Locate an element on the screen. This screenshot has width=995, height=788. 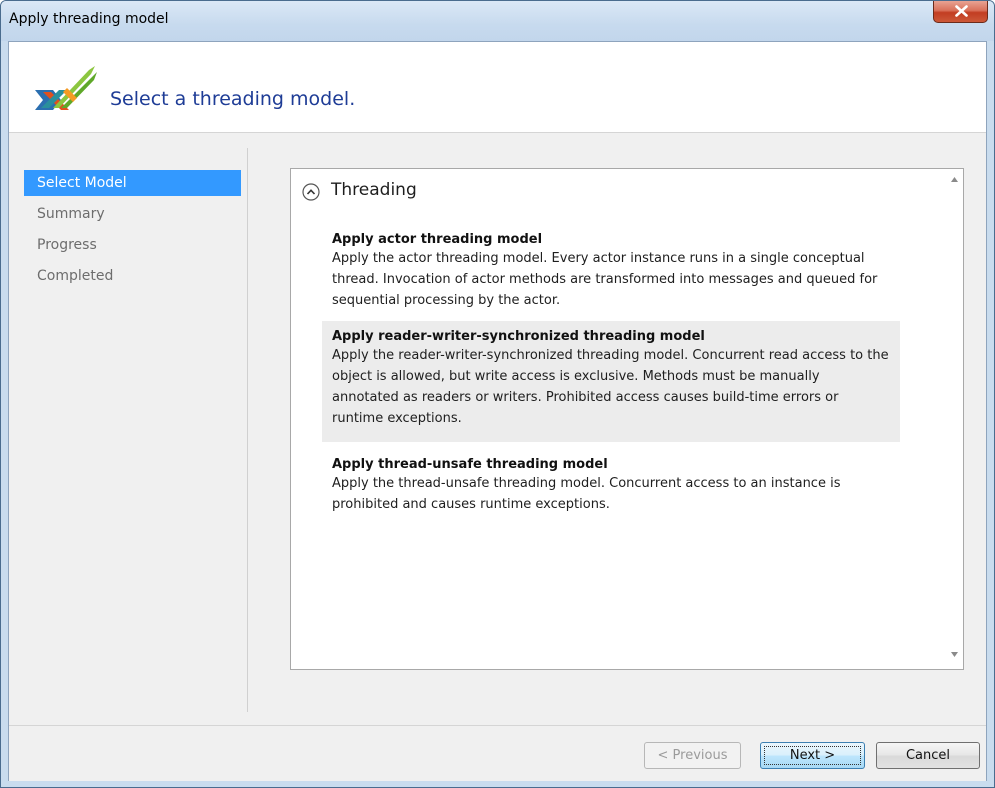
close-button is located at coordinates (960, 12).